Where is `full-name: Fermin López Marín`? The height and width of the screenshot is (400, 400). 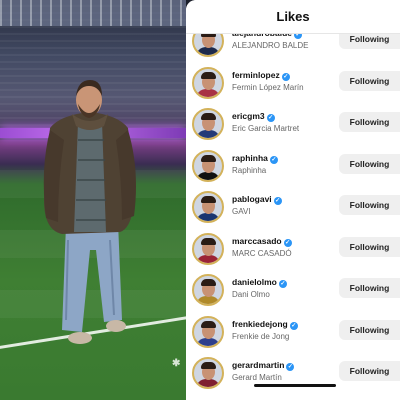 full-name: Fermin López Marín is located at coordinates (268, 87).